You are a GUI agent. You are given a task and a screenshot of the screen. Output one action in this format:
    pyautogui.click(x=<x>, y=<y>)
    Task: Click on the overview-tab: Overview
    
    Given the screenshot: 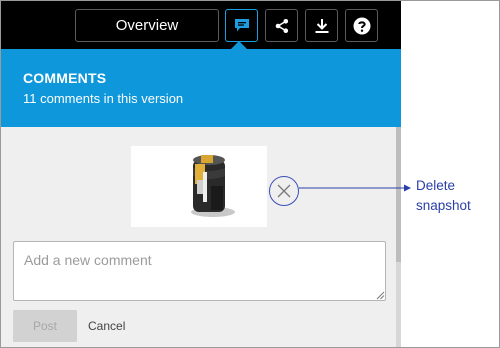 What is the action you would take?
    pyautogui.click(x=147, y=25)
    